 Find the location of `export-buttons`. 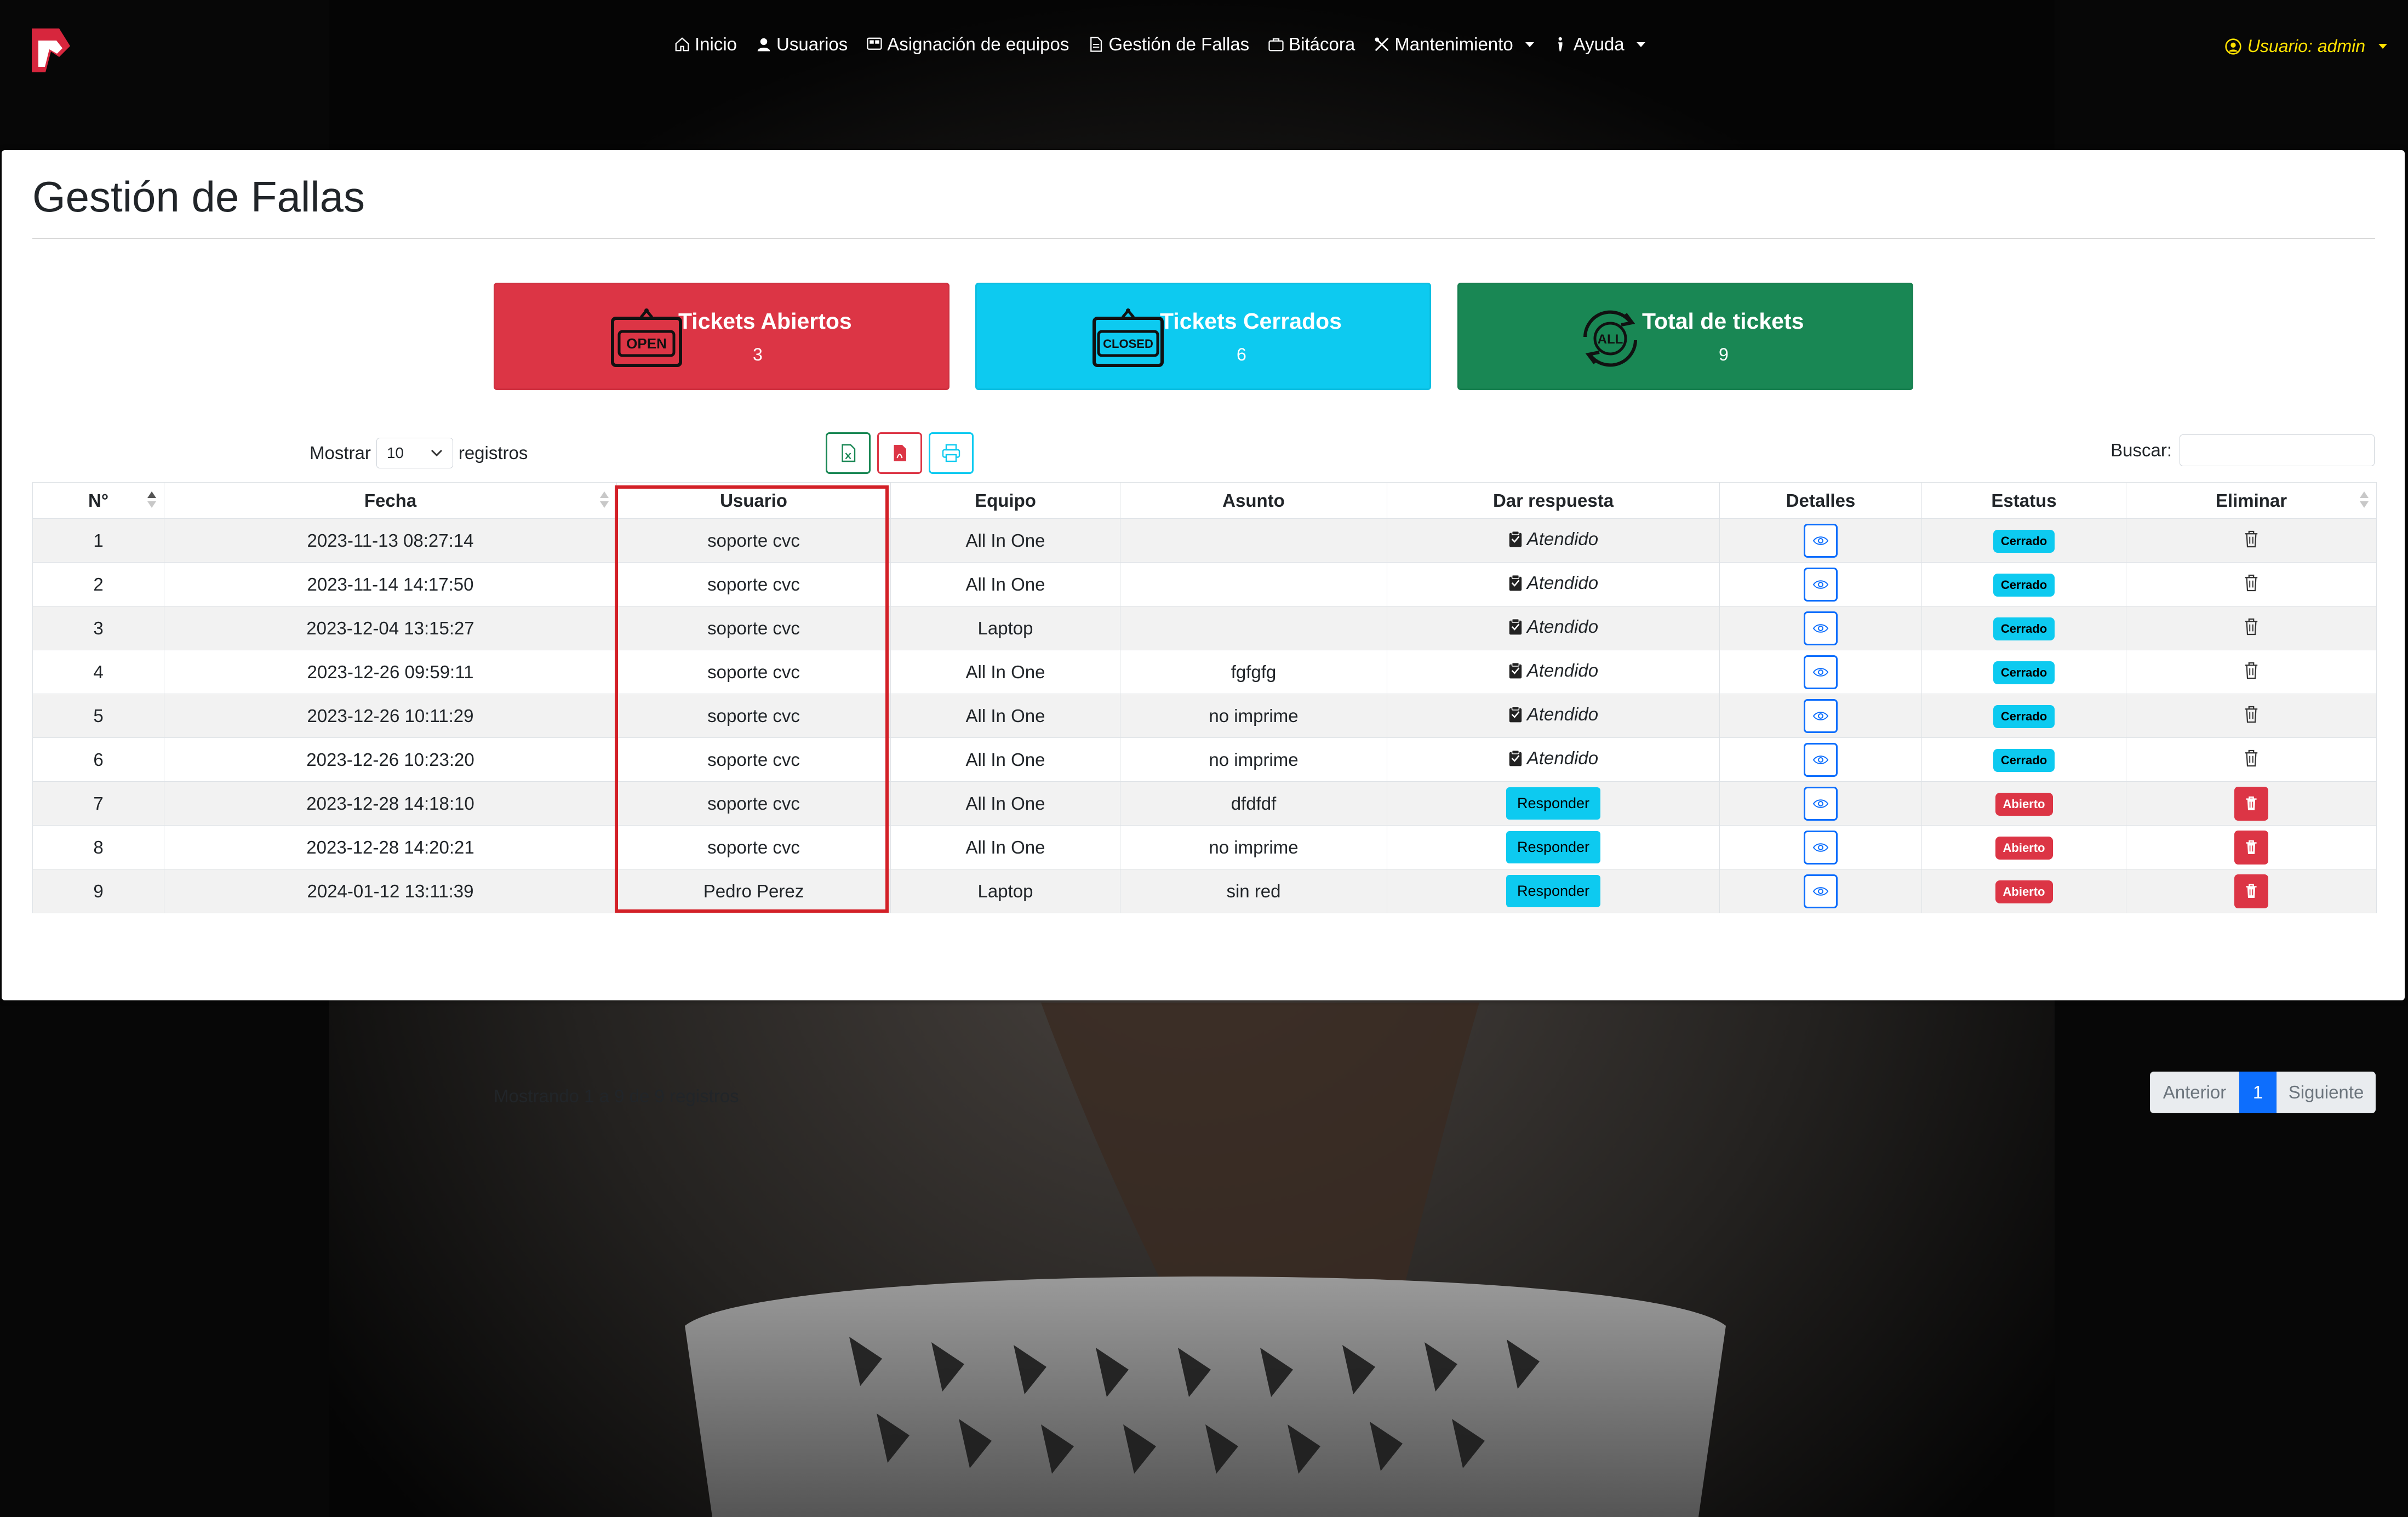

export-buttons is located at coordinates (900, 453).